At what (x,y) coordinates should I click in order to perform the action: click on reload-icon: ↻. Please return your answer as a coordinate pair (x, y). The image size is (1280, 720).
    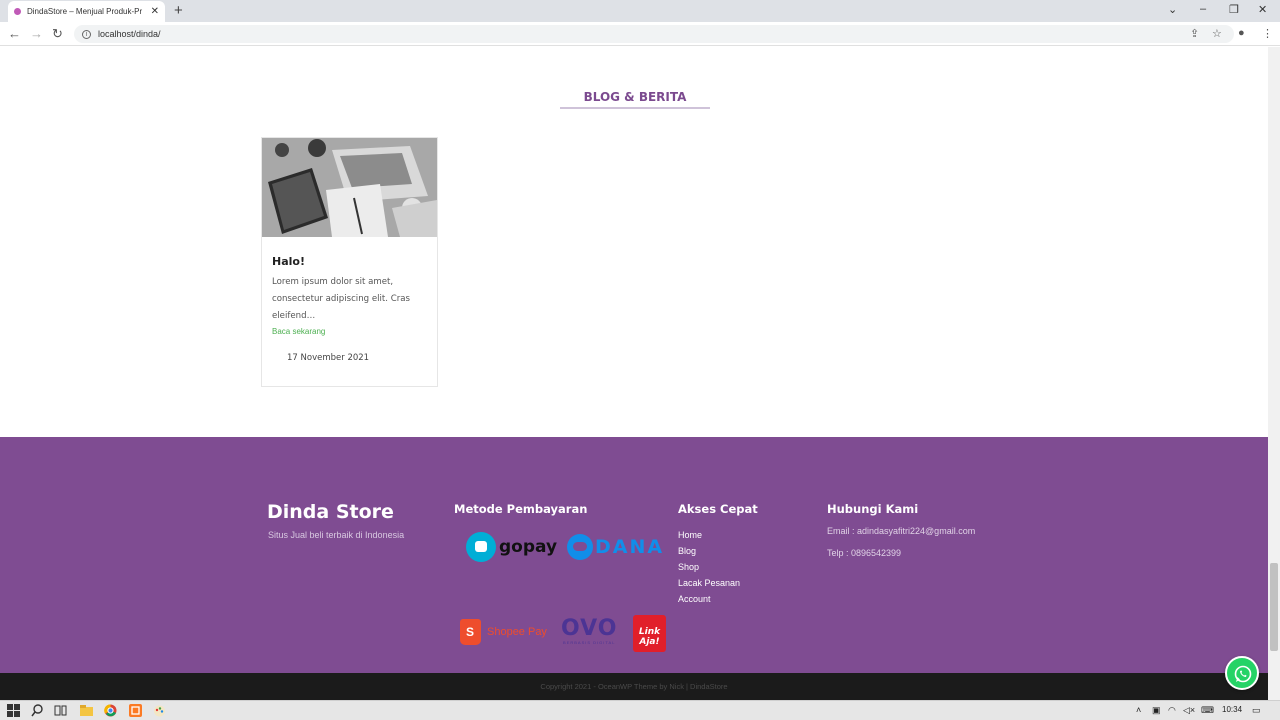
    Looking at the image, I should click on (57, 34).